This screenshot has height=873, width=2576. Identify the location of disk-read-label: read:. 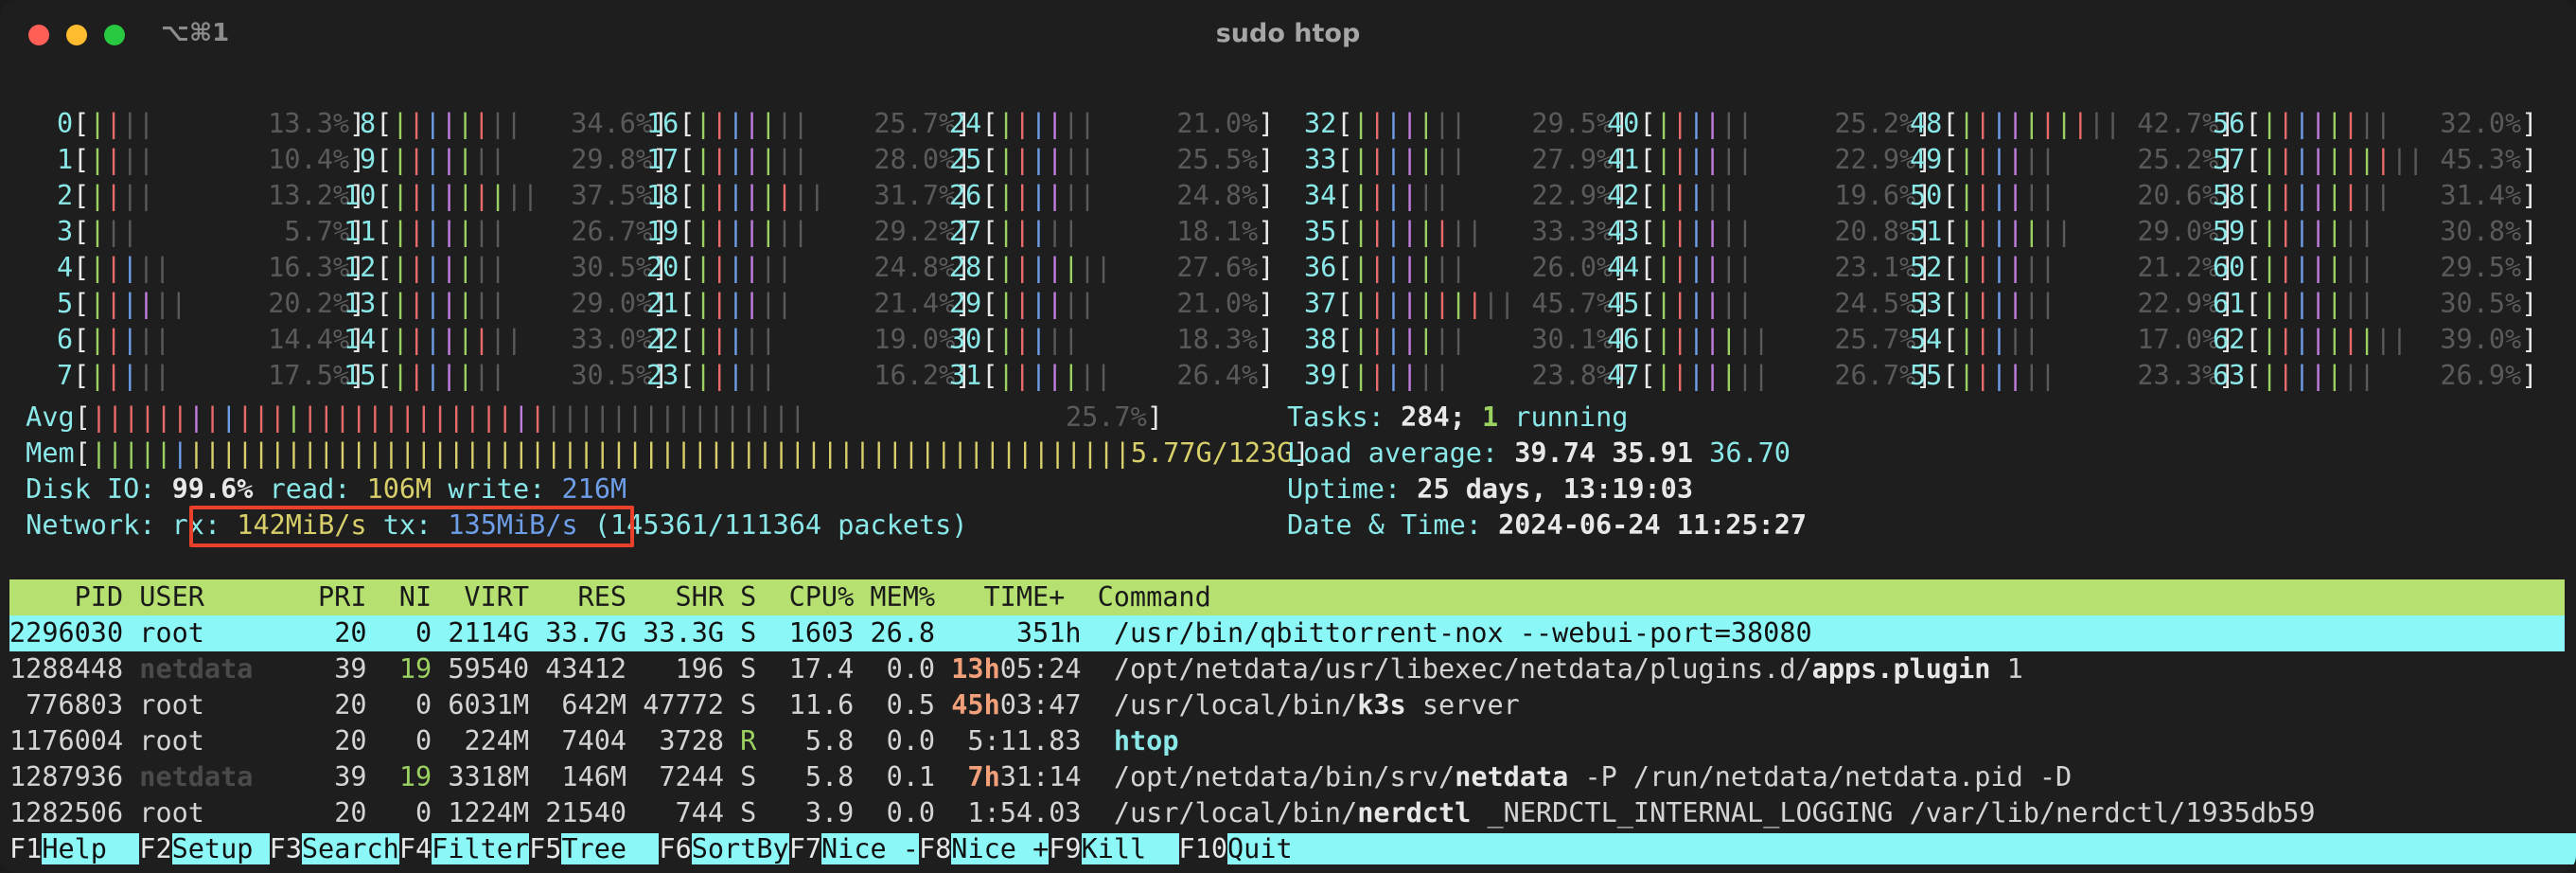
(310, 489).